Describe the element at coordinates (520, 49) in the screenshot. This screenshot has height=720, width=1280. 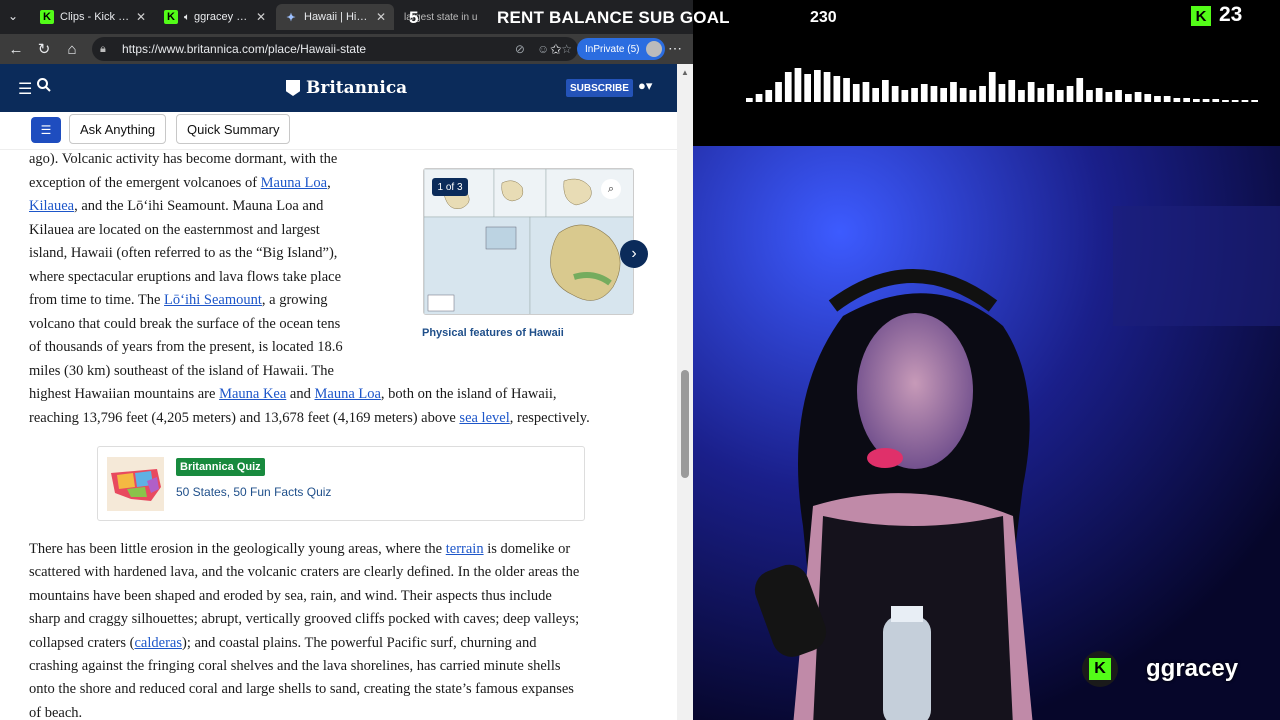
I see `tracking-prevention-icon: ⊘` at that location.